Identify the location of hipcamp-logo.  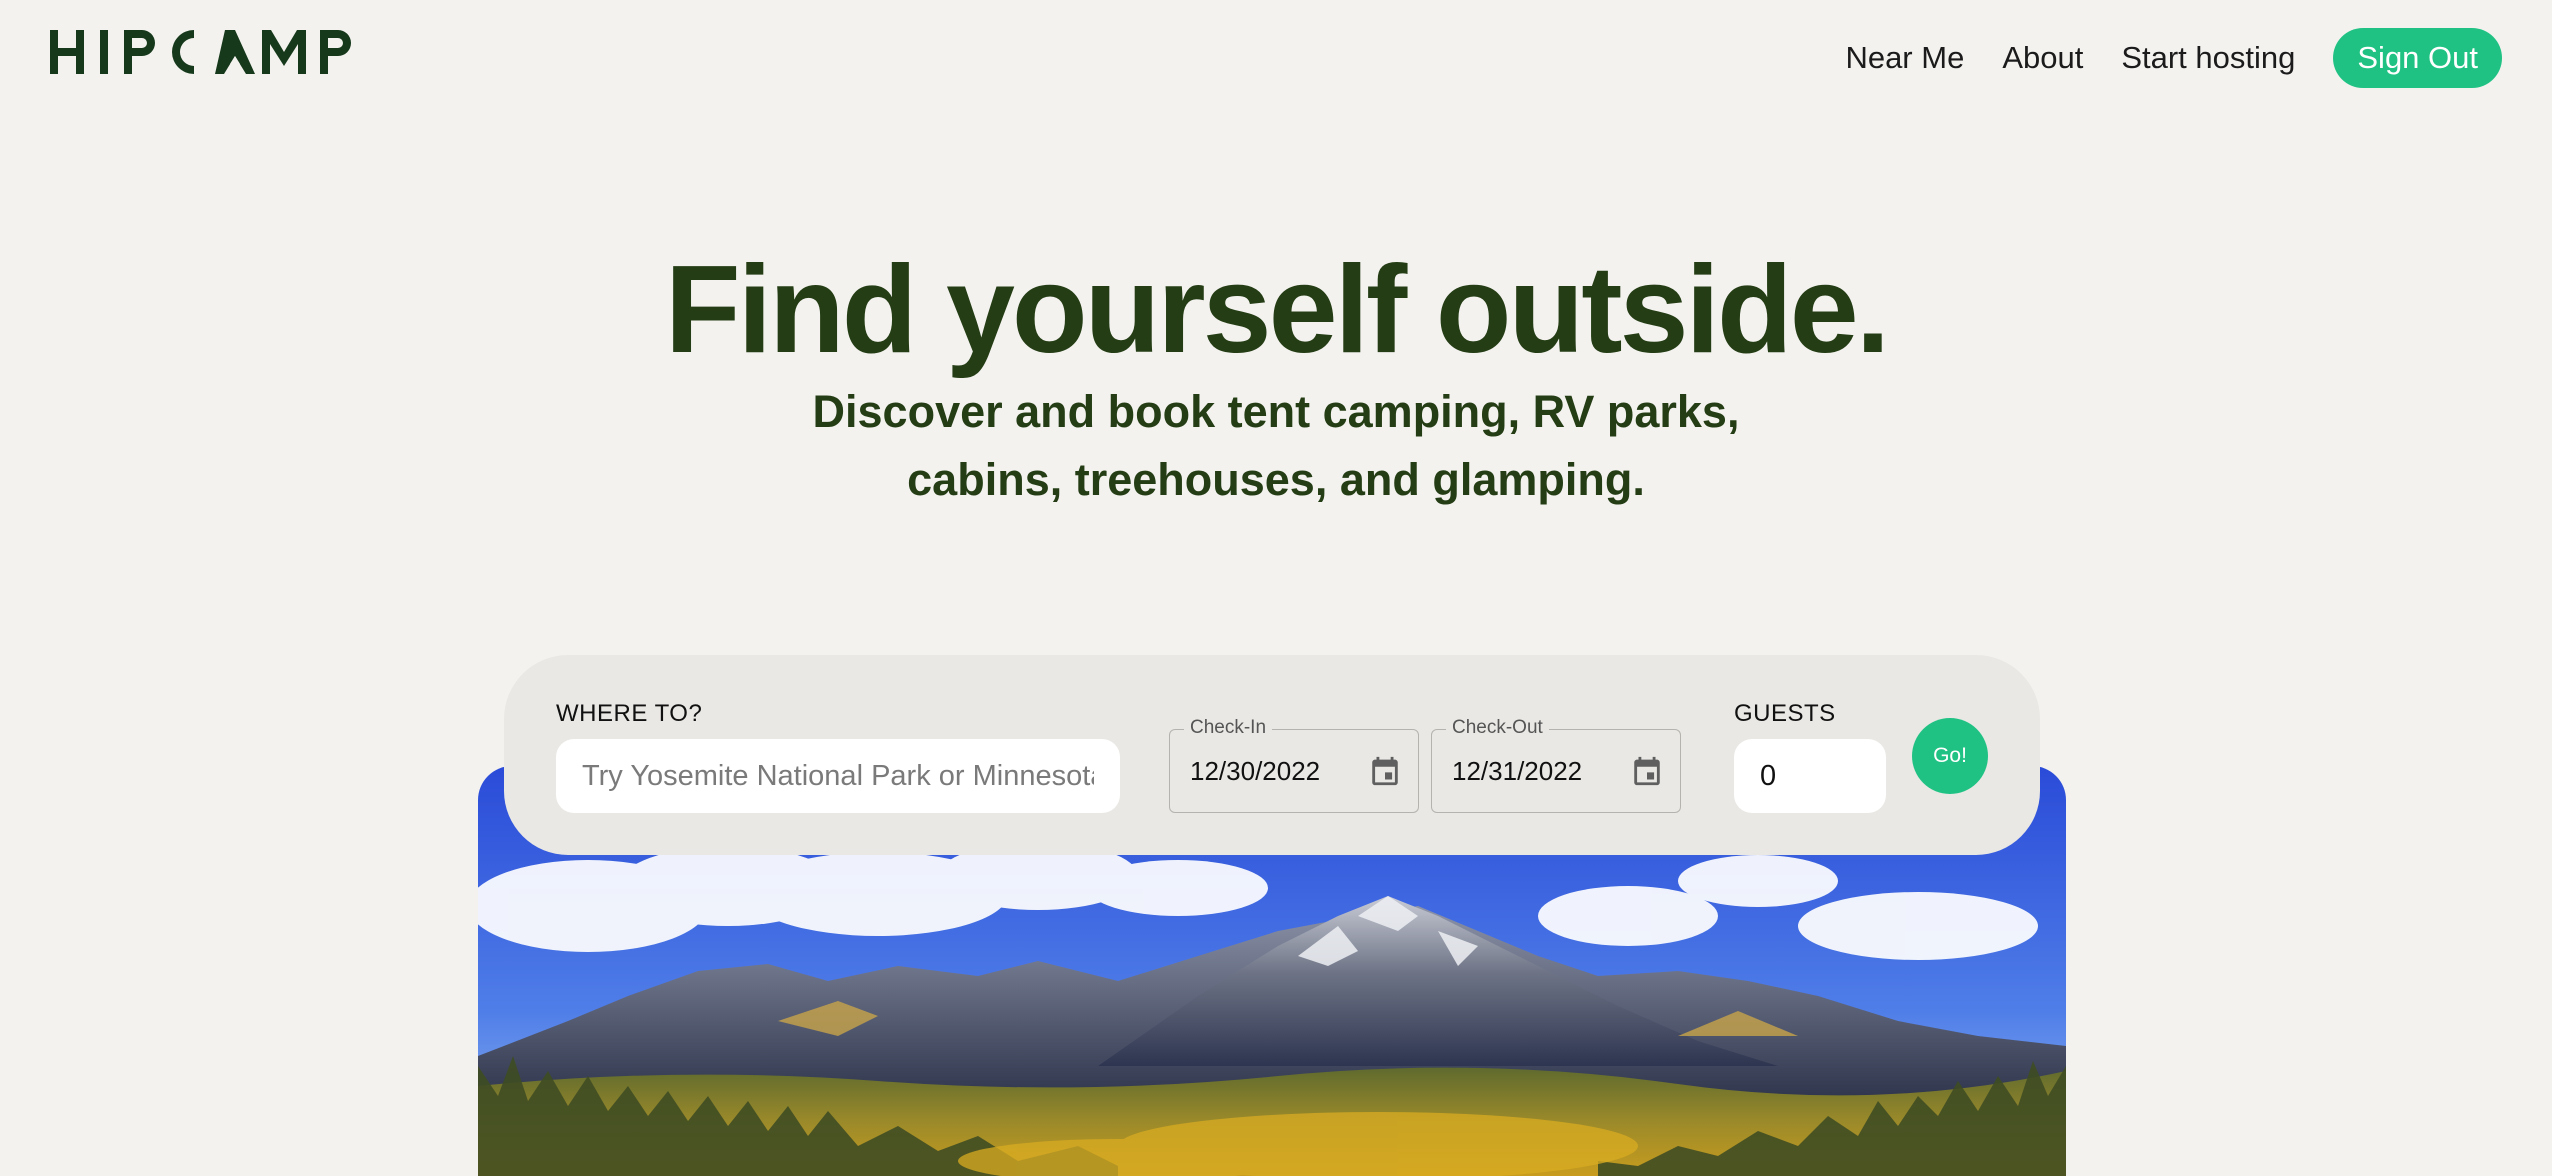
(208, 52).